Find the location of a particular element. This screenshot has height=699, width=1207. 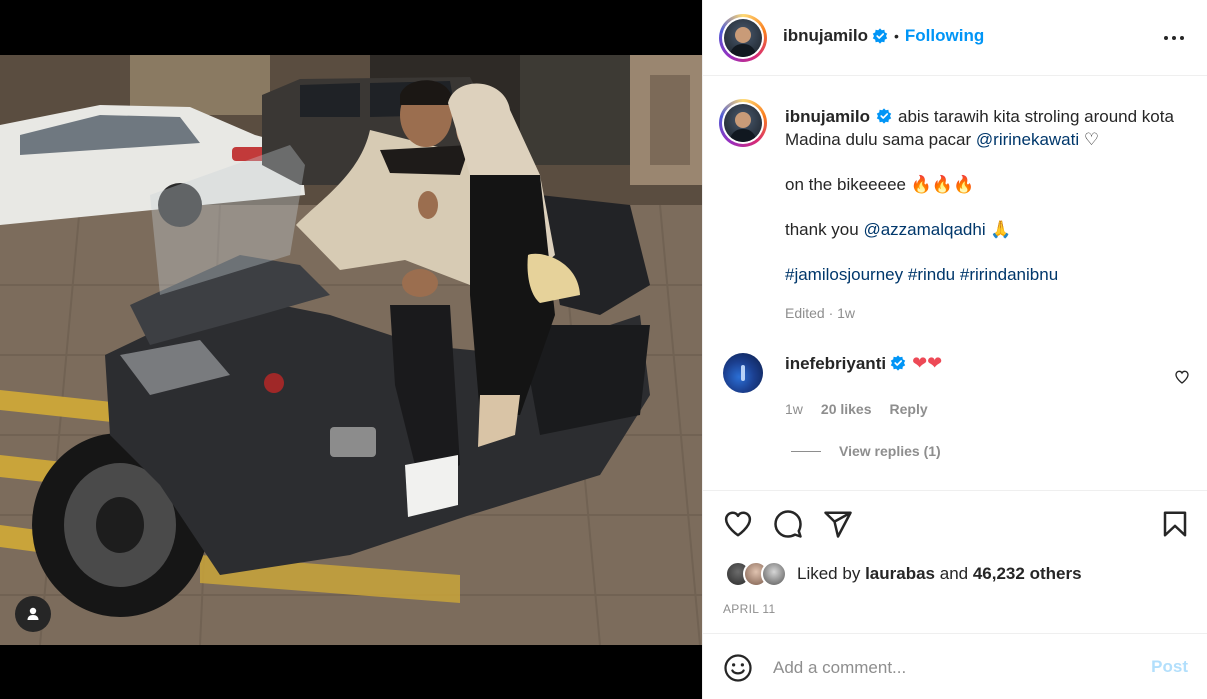

caption-username: ibnujamilo is located at coordinates (827, 116).